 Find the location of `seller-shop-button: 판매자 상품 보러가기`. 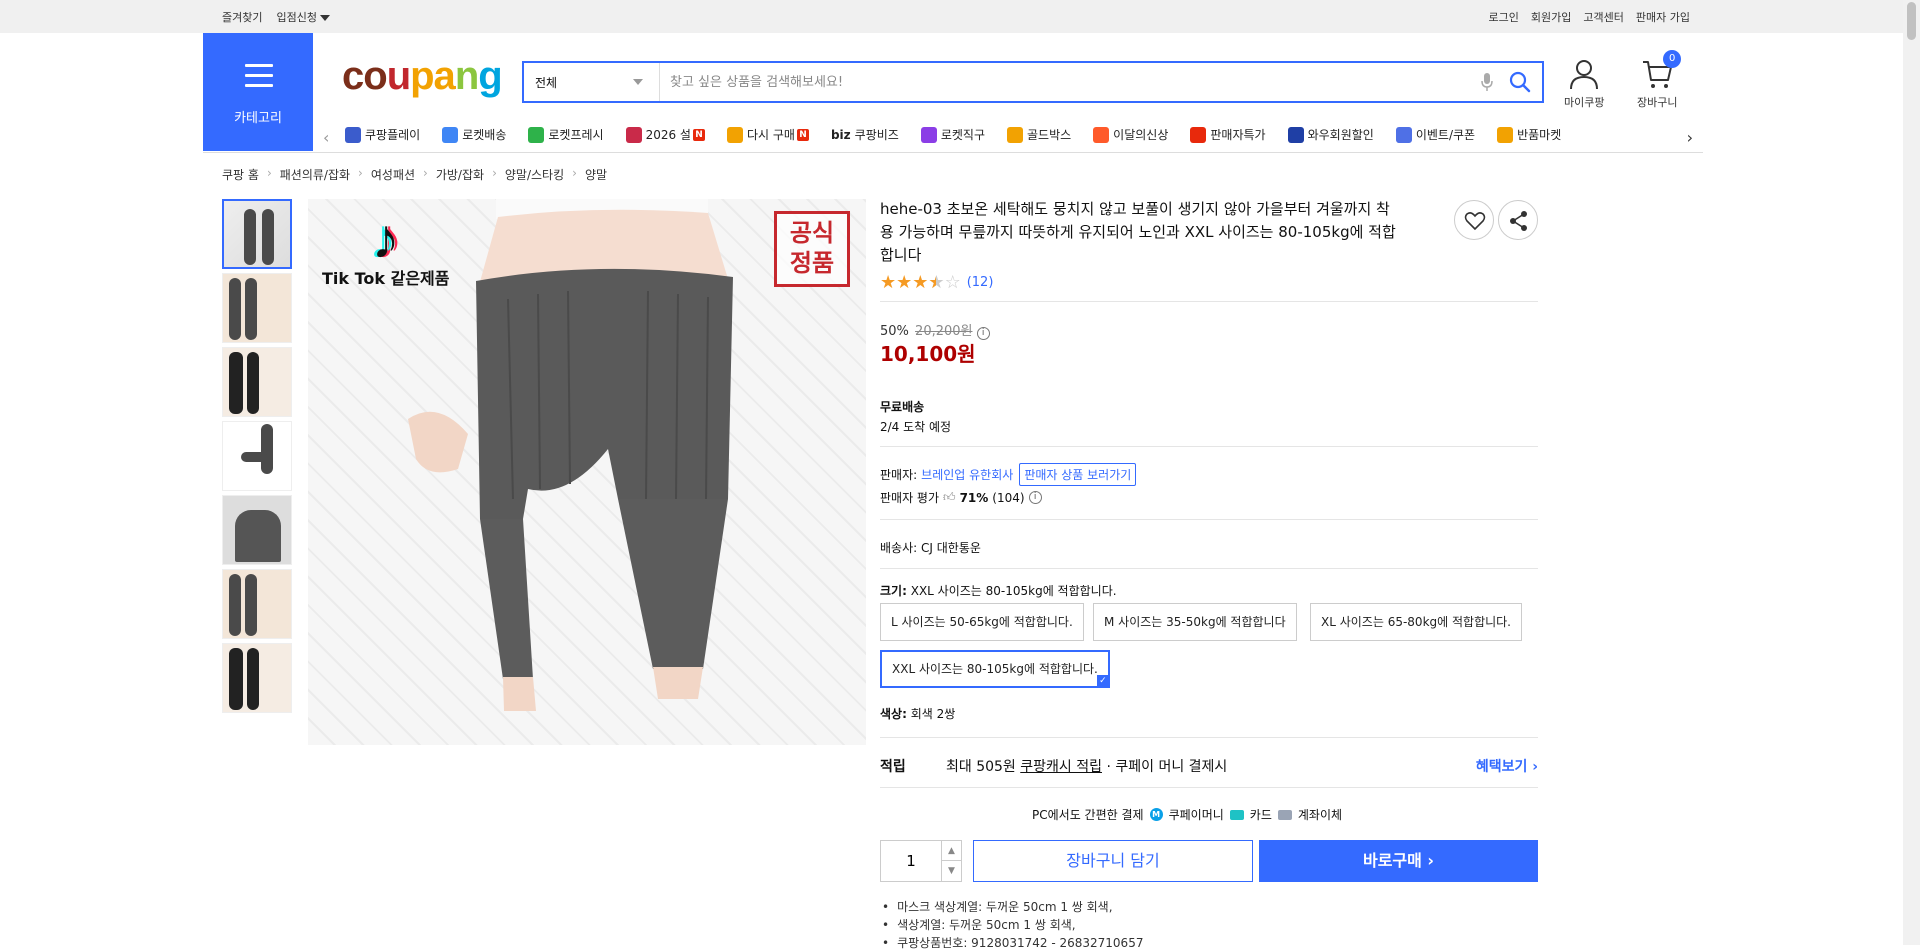

seller-shop-button: 판매자 상품 보러가기 is located at coordinates (1078, 474).